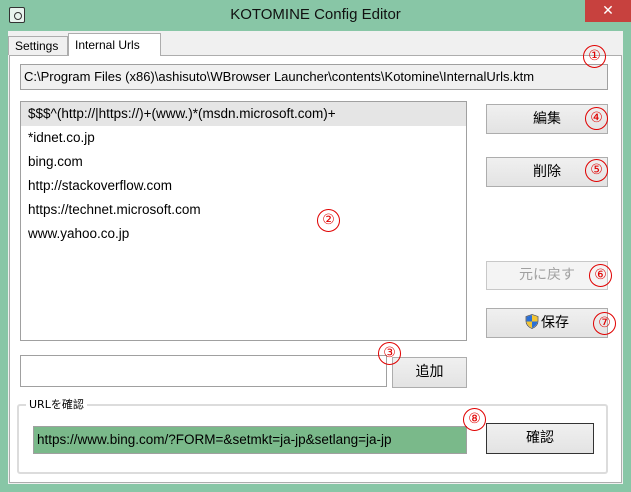  Describe the element at coordinates (38, 45) in the screenshot. I see `tab-settings: Settings` at that location.